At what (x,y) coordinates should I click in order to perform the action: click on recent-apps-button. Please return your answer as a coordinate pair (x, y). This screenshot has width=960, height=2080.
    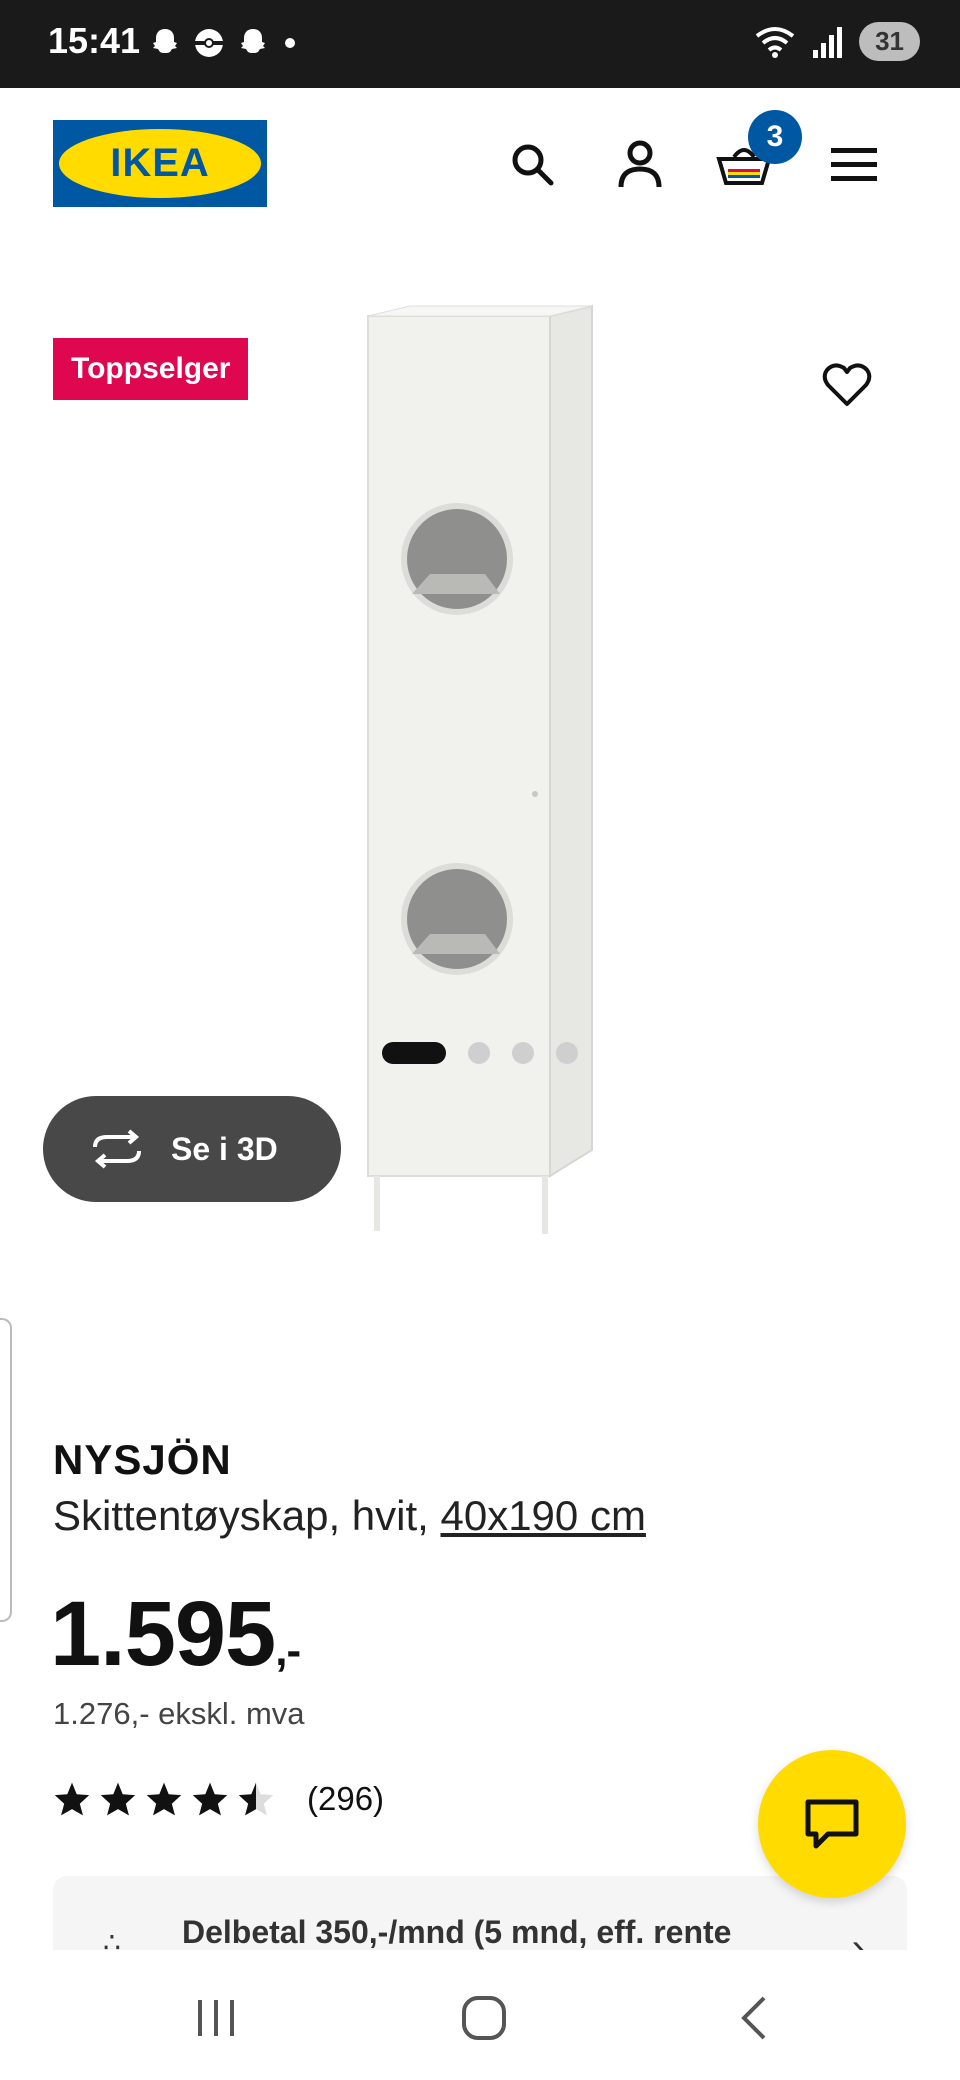
    Looking at the image, I should click on (216, 2018).